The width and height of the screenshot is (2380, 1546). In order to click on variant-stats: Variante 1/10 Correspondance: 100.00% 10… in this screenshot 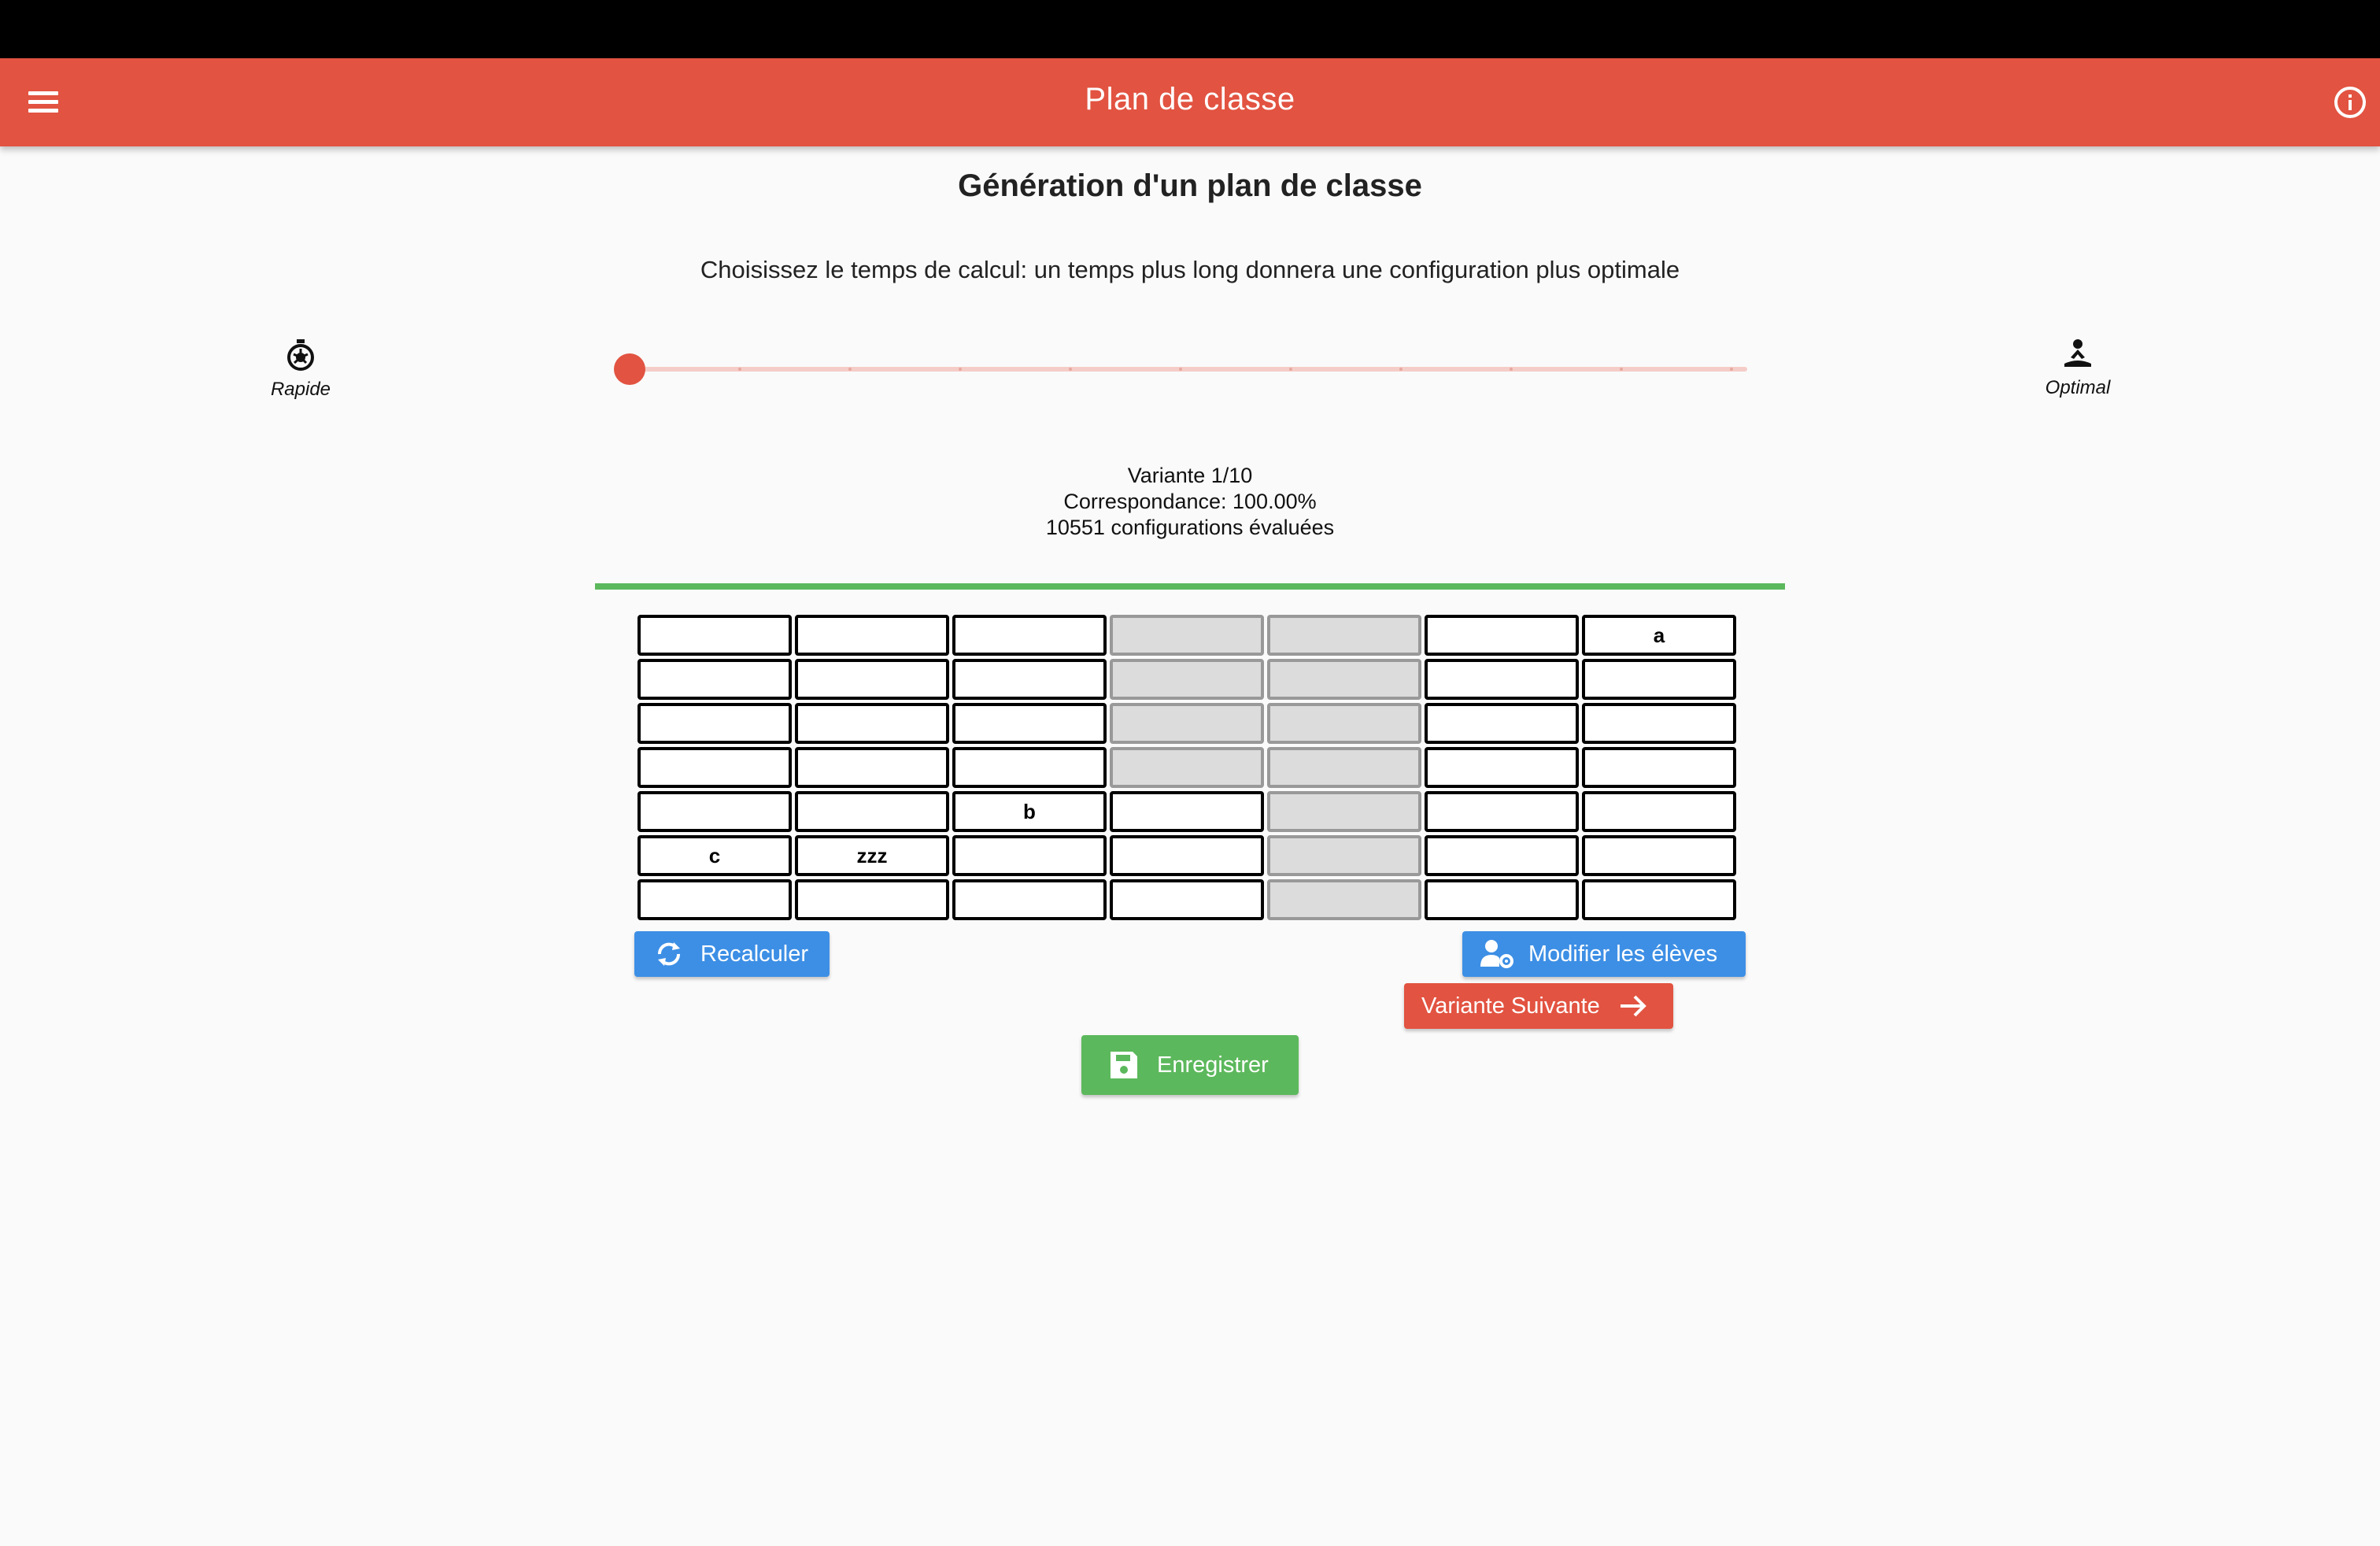, I will do `click(1190, 502)`.